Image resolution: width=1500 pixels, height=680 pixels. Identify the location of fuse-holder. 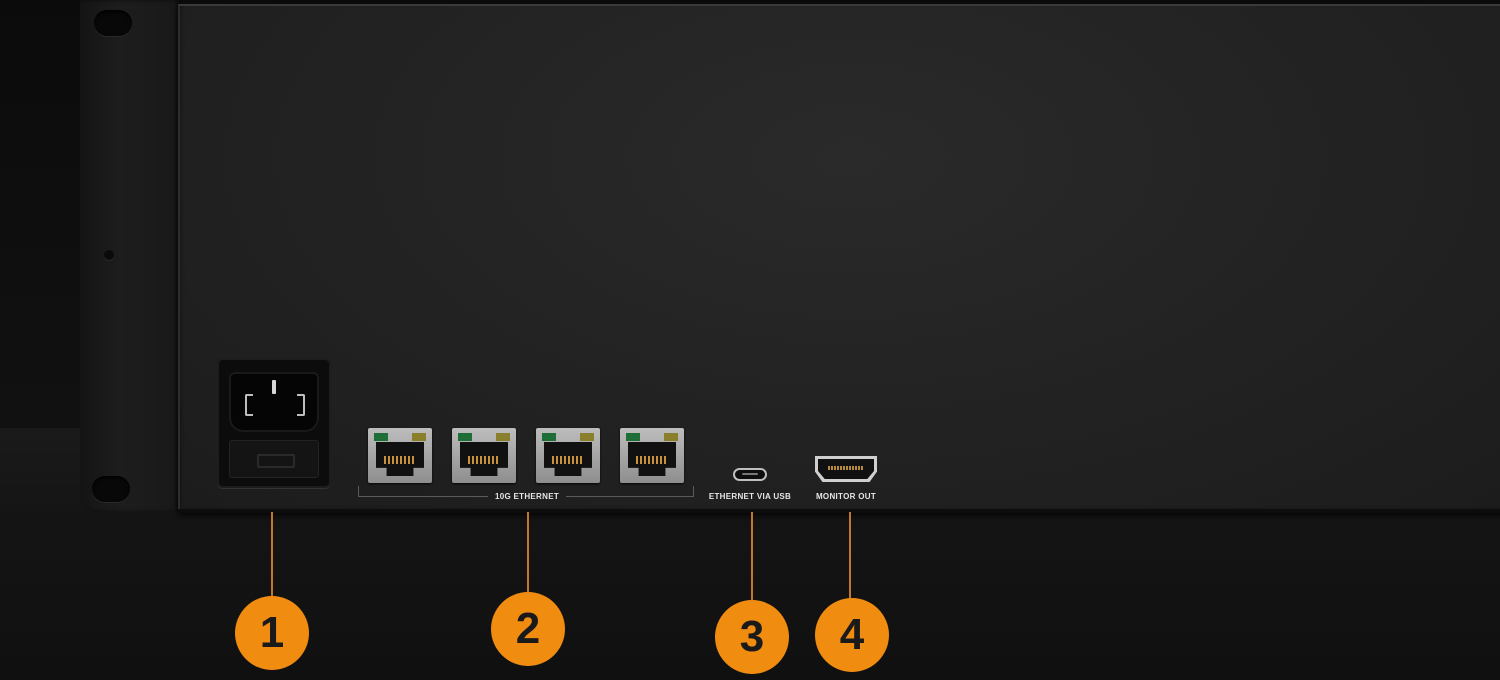
(274, 459).